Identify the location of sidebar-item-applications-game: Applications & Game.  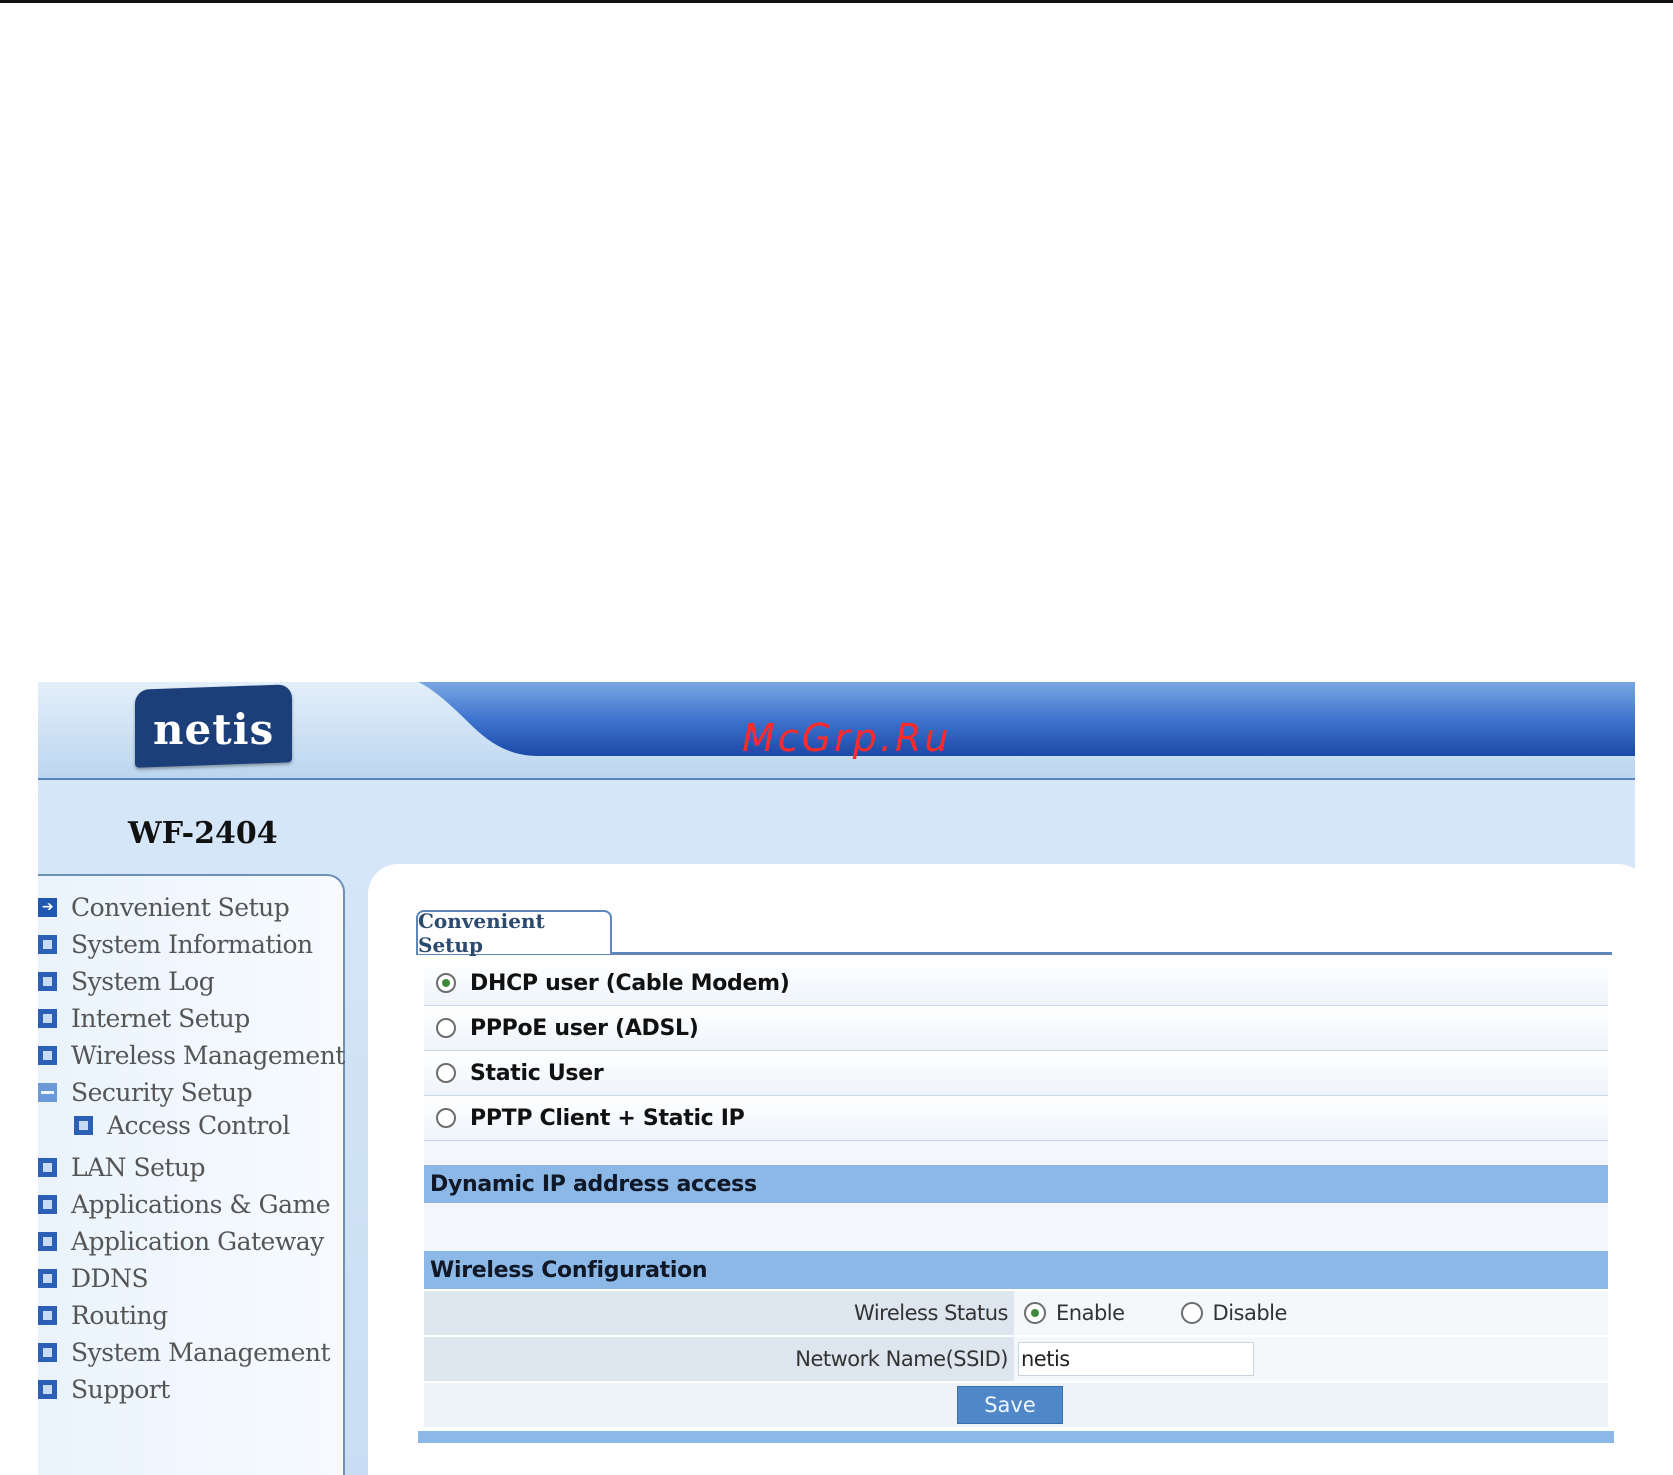
(184, 1204).